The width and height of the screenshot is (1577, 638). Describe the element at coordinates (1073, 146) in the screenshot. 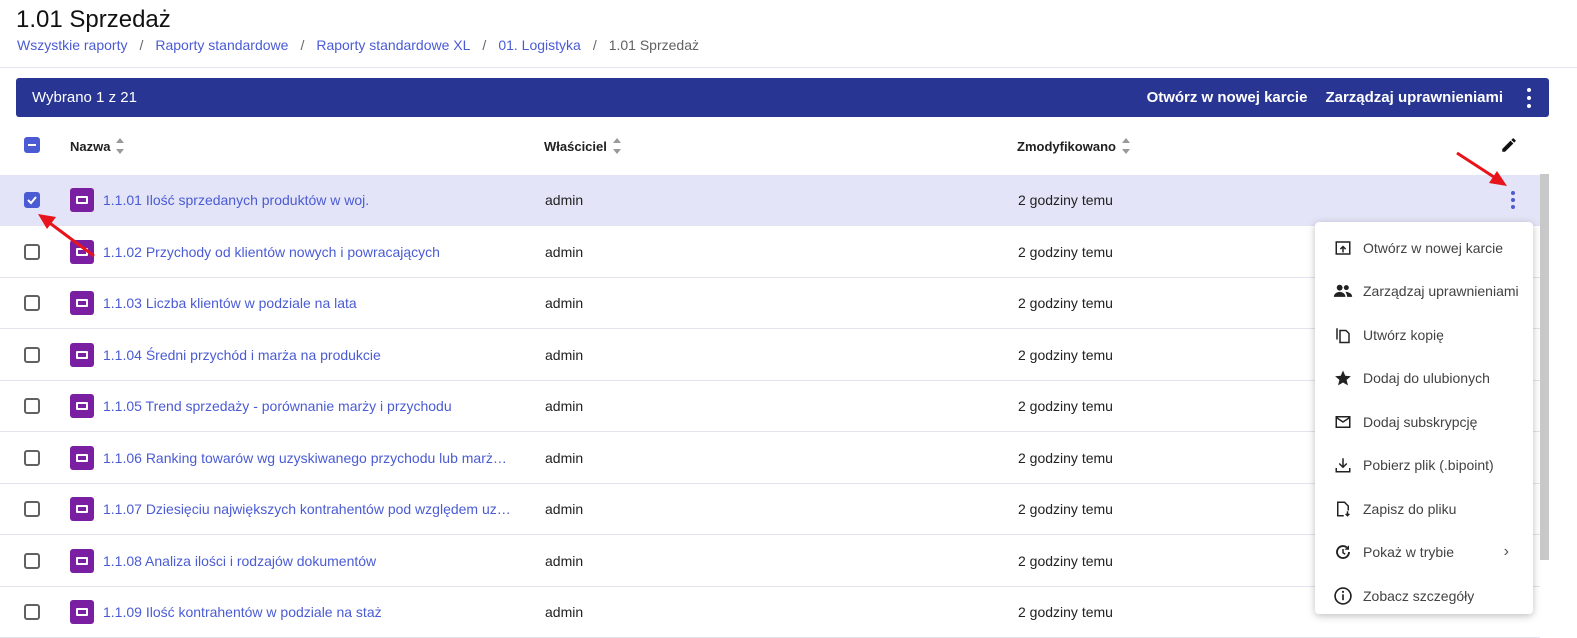

I see `column-modified: Zmodyfikowano` at that location.